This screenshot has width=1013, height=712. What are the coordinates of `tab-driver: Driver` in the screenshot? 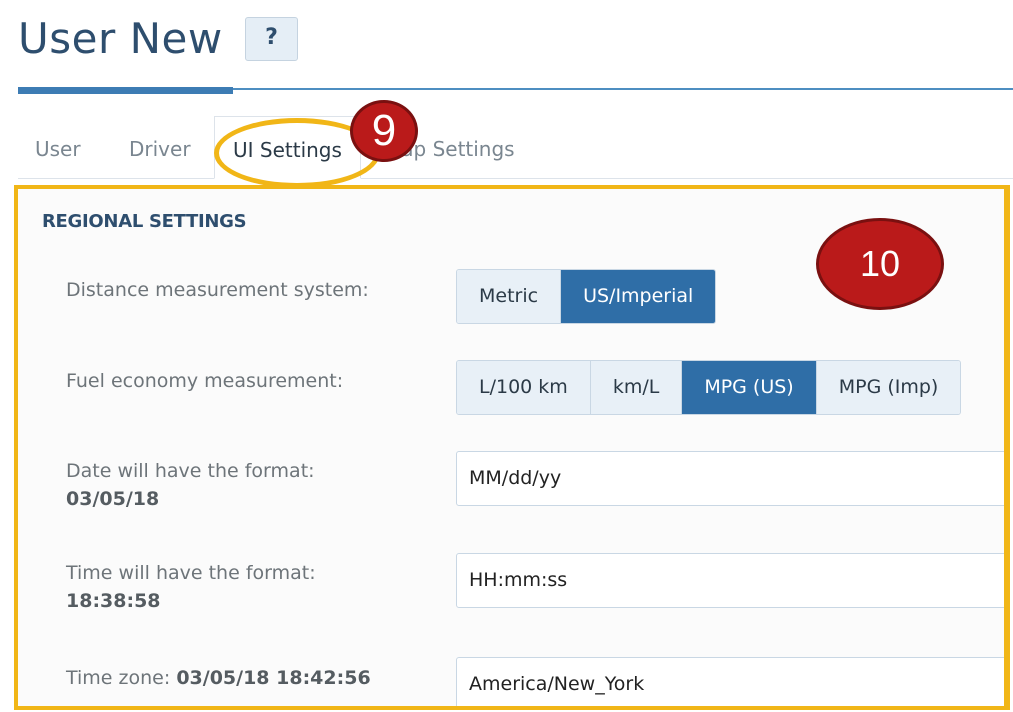 It's located at (160, 147).